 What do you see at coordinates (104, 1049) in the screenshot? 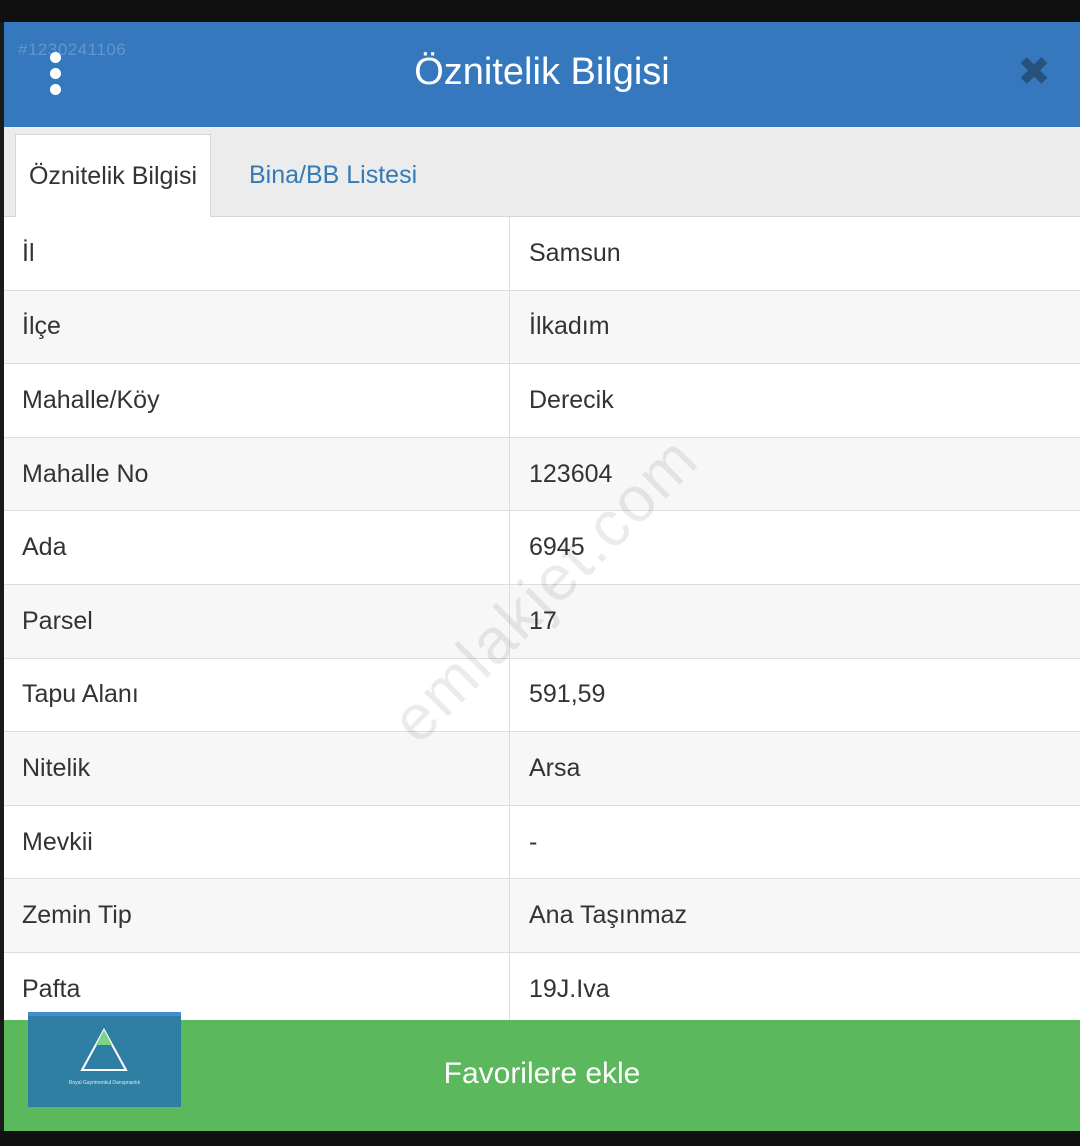
I see `triangle-logo-icon` at bounding box center [104, 1049].